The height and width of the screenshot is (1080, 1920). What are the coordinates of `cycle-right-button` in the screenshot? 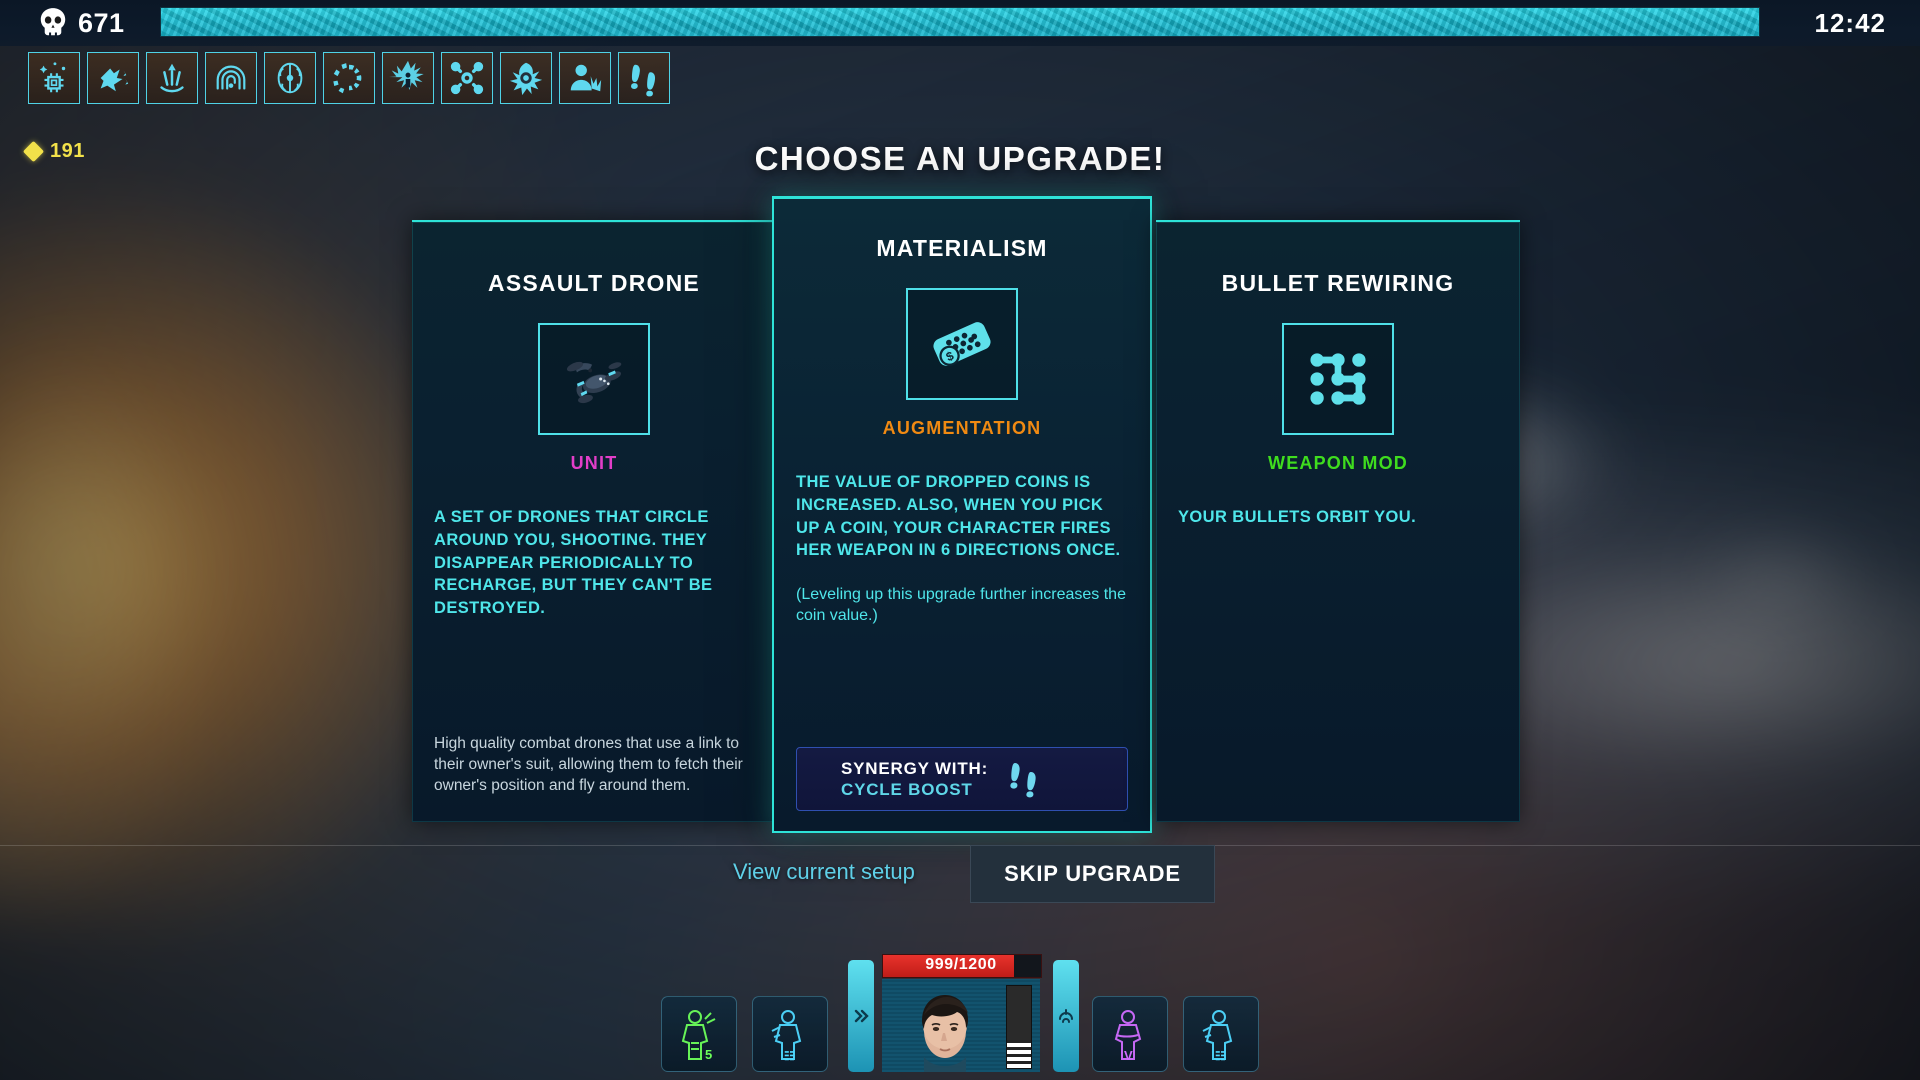 It's located at (1066, 1016).